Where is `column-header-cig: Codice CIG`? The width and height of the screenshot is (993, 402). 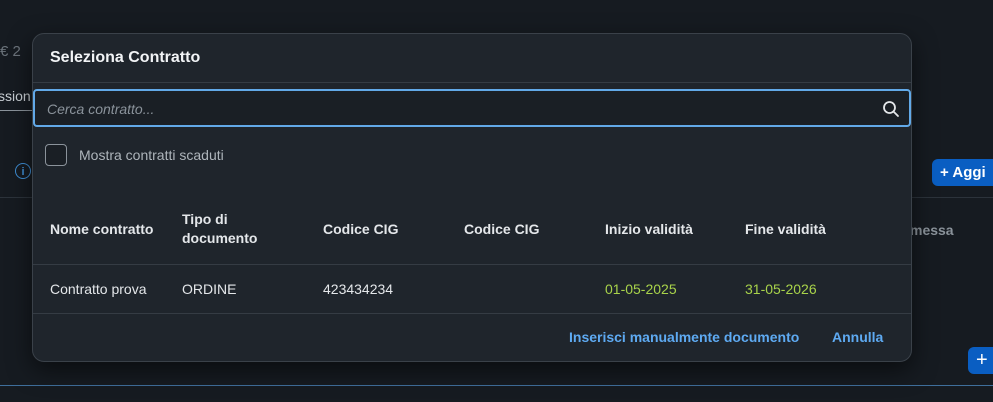
column-header-cig: Codice CIG is located at coordinates (361, 228).